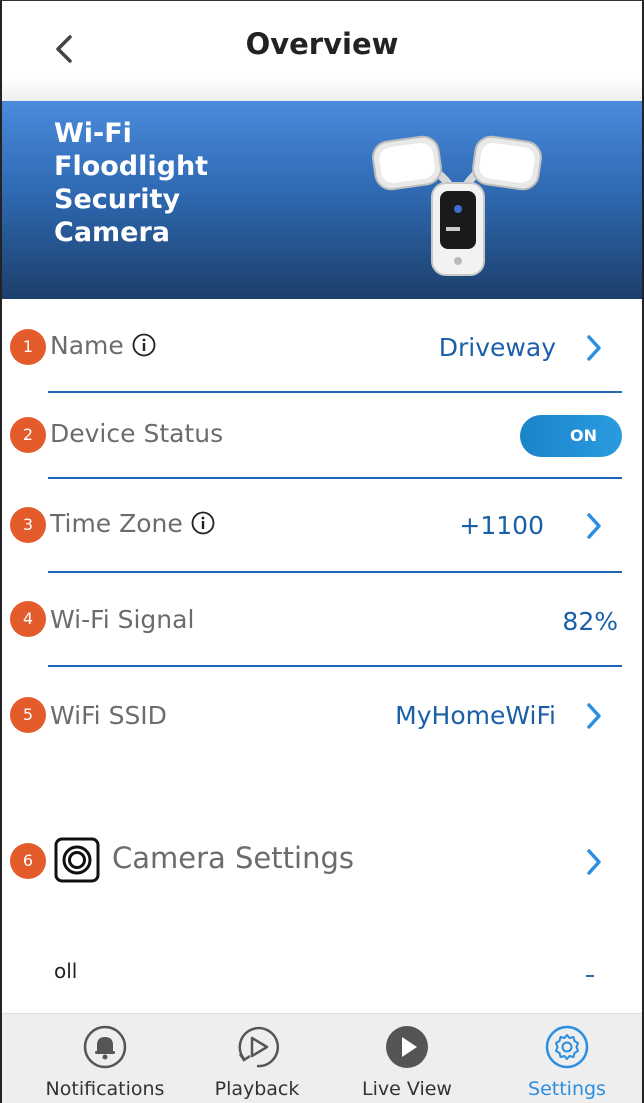 The height and width of the screenshot is (1103, 644). What do you see at coordinates (567, 1089) in the screenshot?
I see `tab-label: Settings` at bounding box center [567, 1089].